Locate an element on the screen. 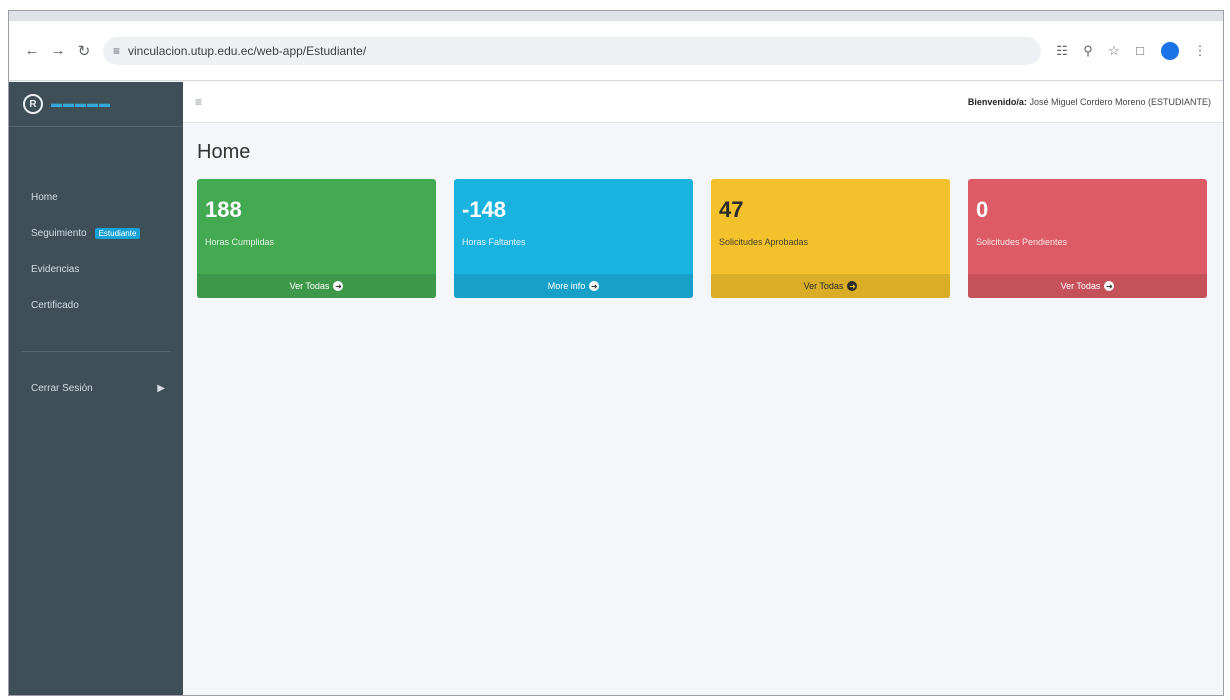  brand-logo-text: ▬▬▬▬▬ is located at coordinates (81, 104).